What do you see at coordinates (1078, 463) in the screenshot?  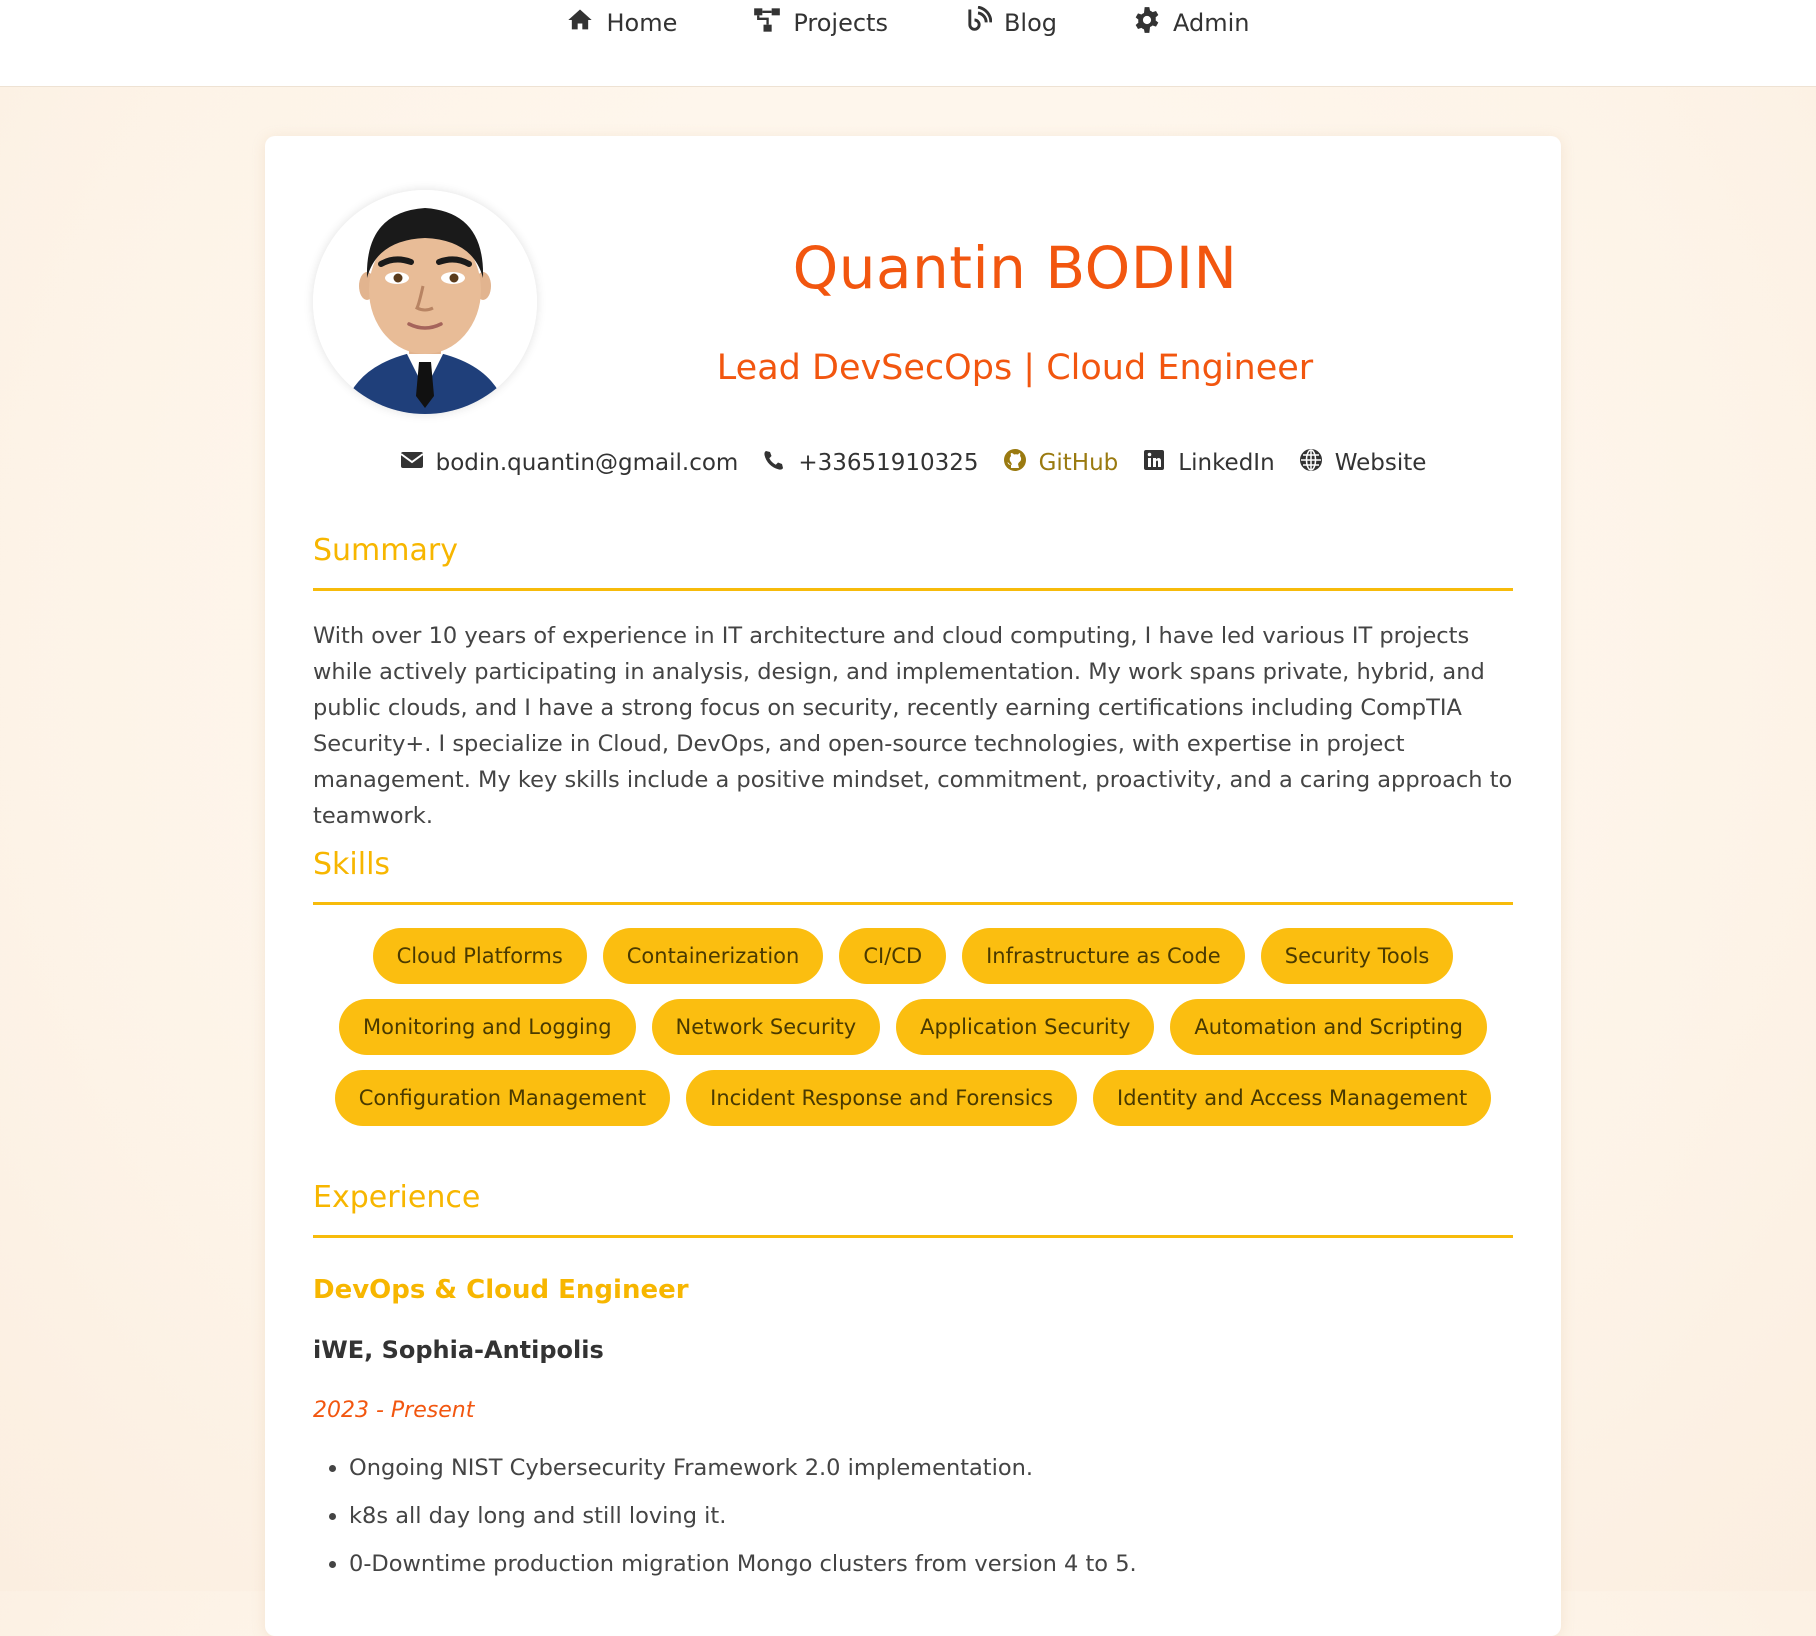 I see `github-label: GitHub` at bounding box center [1078, 463].